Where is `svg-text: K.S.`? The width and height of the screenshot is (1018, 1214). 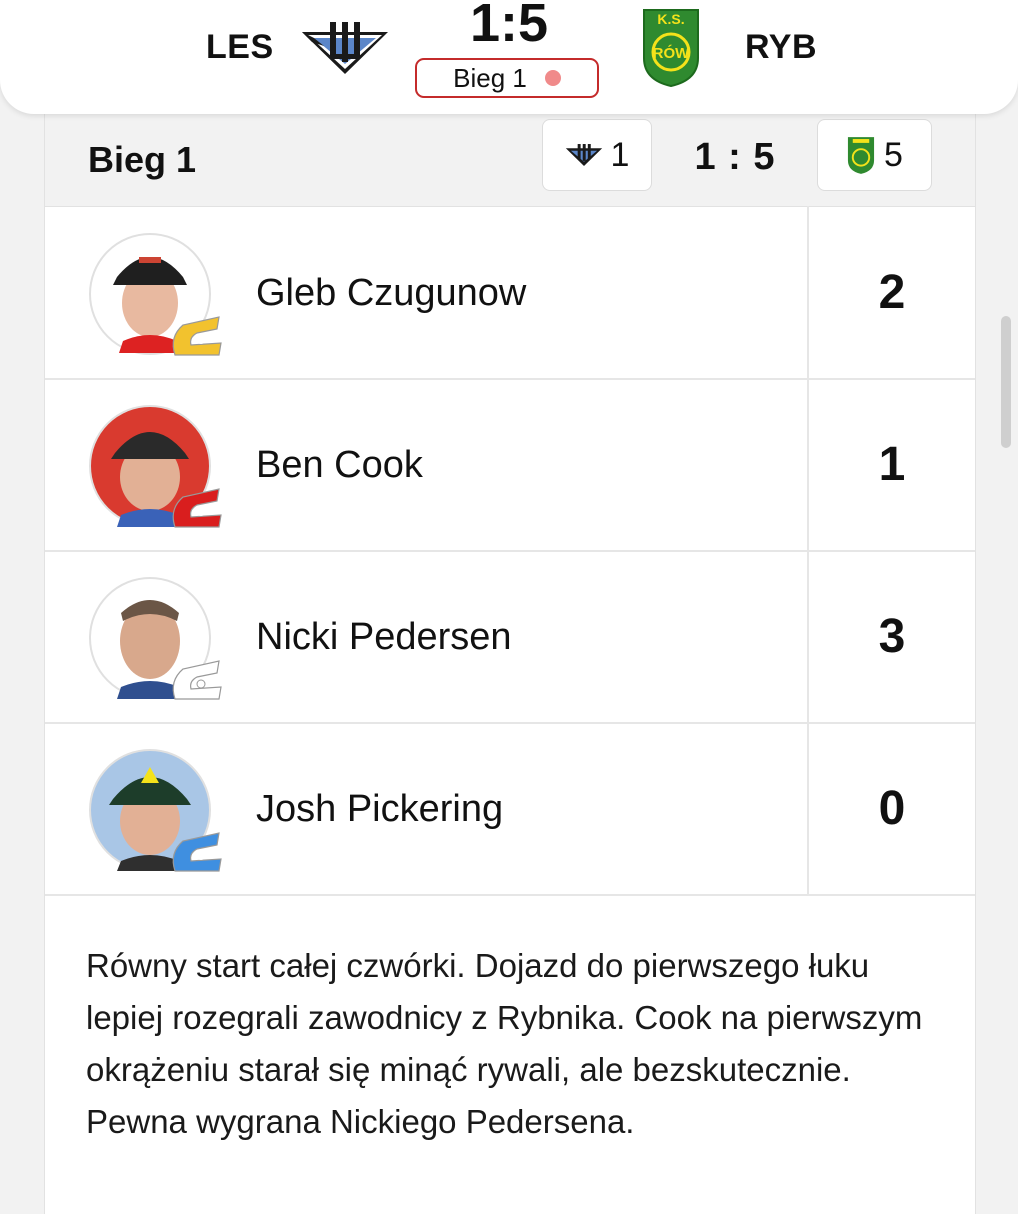
svg-text: K.S. is located at coordinates (670, 19).